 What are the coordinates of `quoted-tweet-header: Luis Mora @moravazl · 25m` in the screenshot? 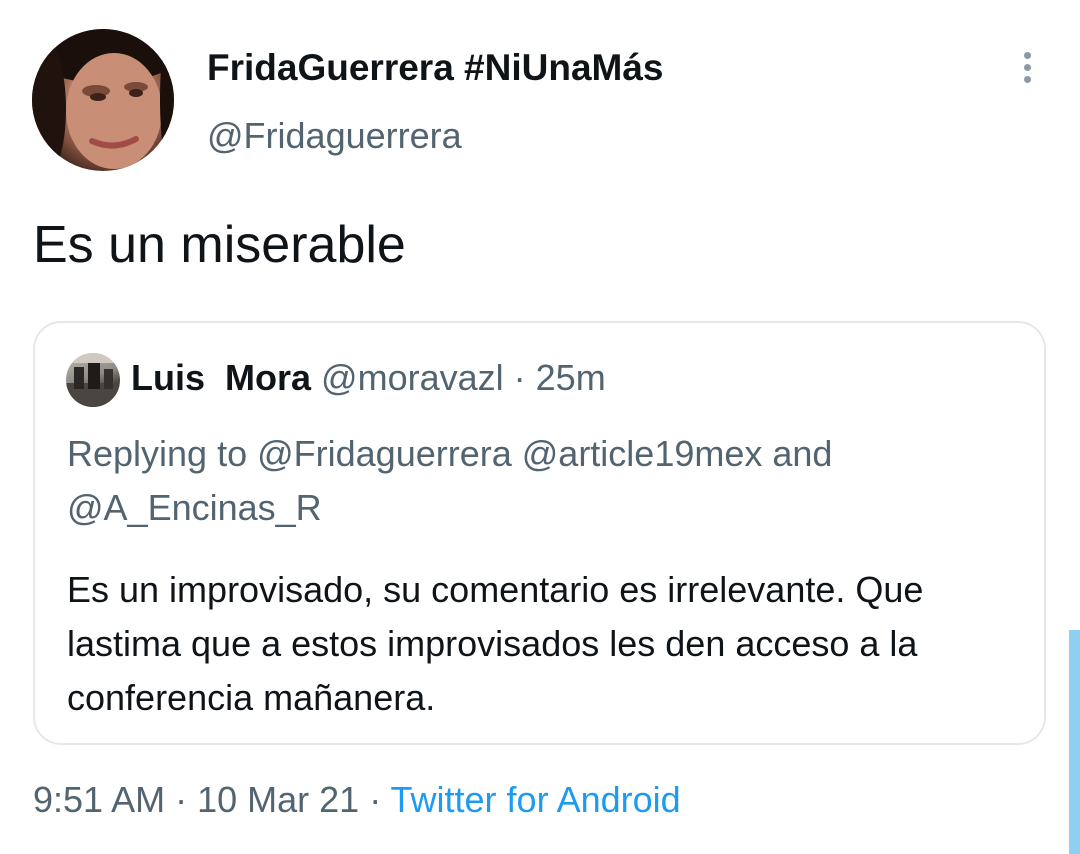 It's located at (368, 378).